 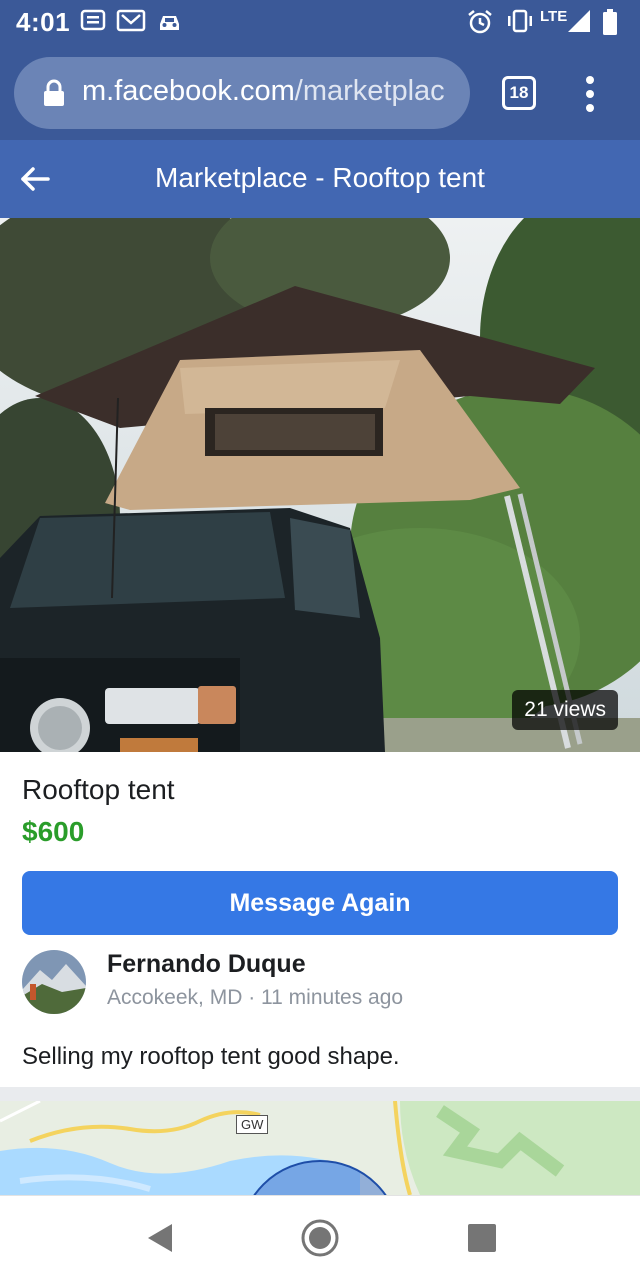 What do you see at coordinates (320, 1094) in the screenshot?
I see `section-divider` at bounding box center [320, 1094].